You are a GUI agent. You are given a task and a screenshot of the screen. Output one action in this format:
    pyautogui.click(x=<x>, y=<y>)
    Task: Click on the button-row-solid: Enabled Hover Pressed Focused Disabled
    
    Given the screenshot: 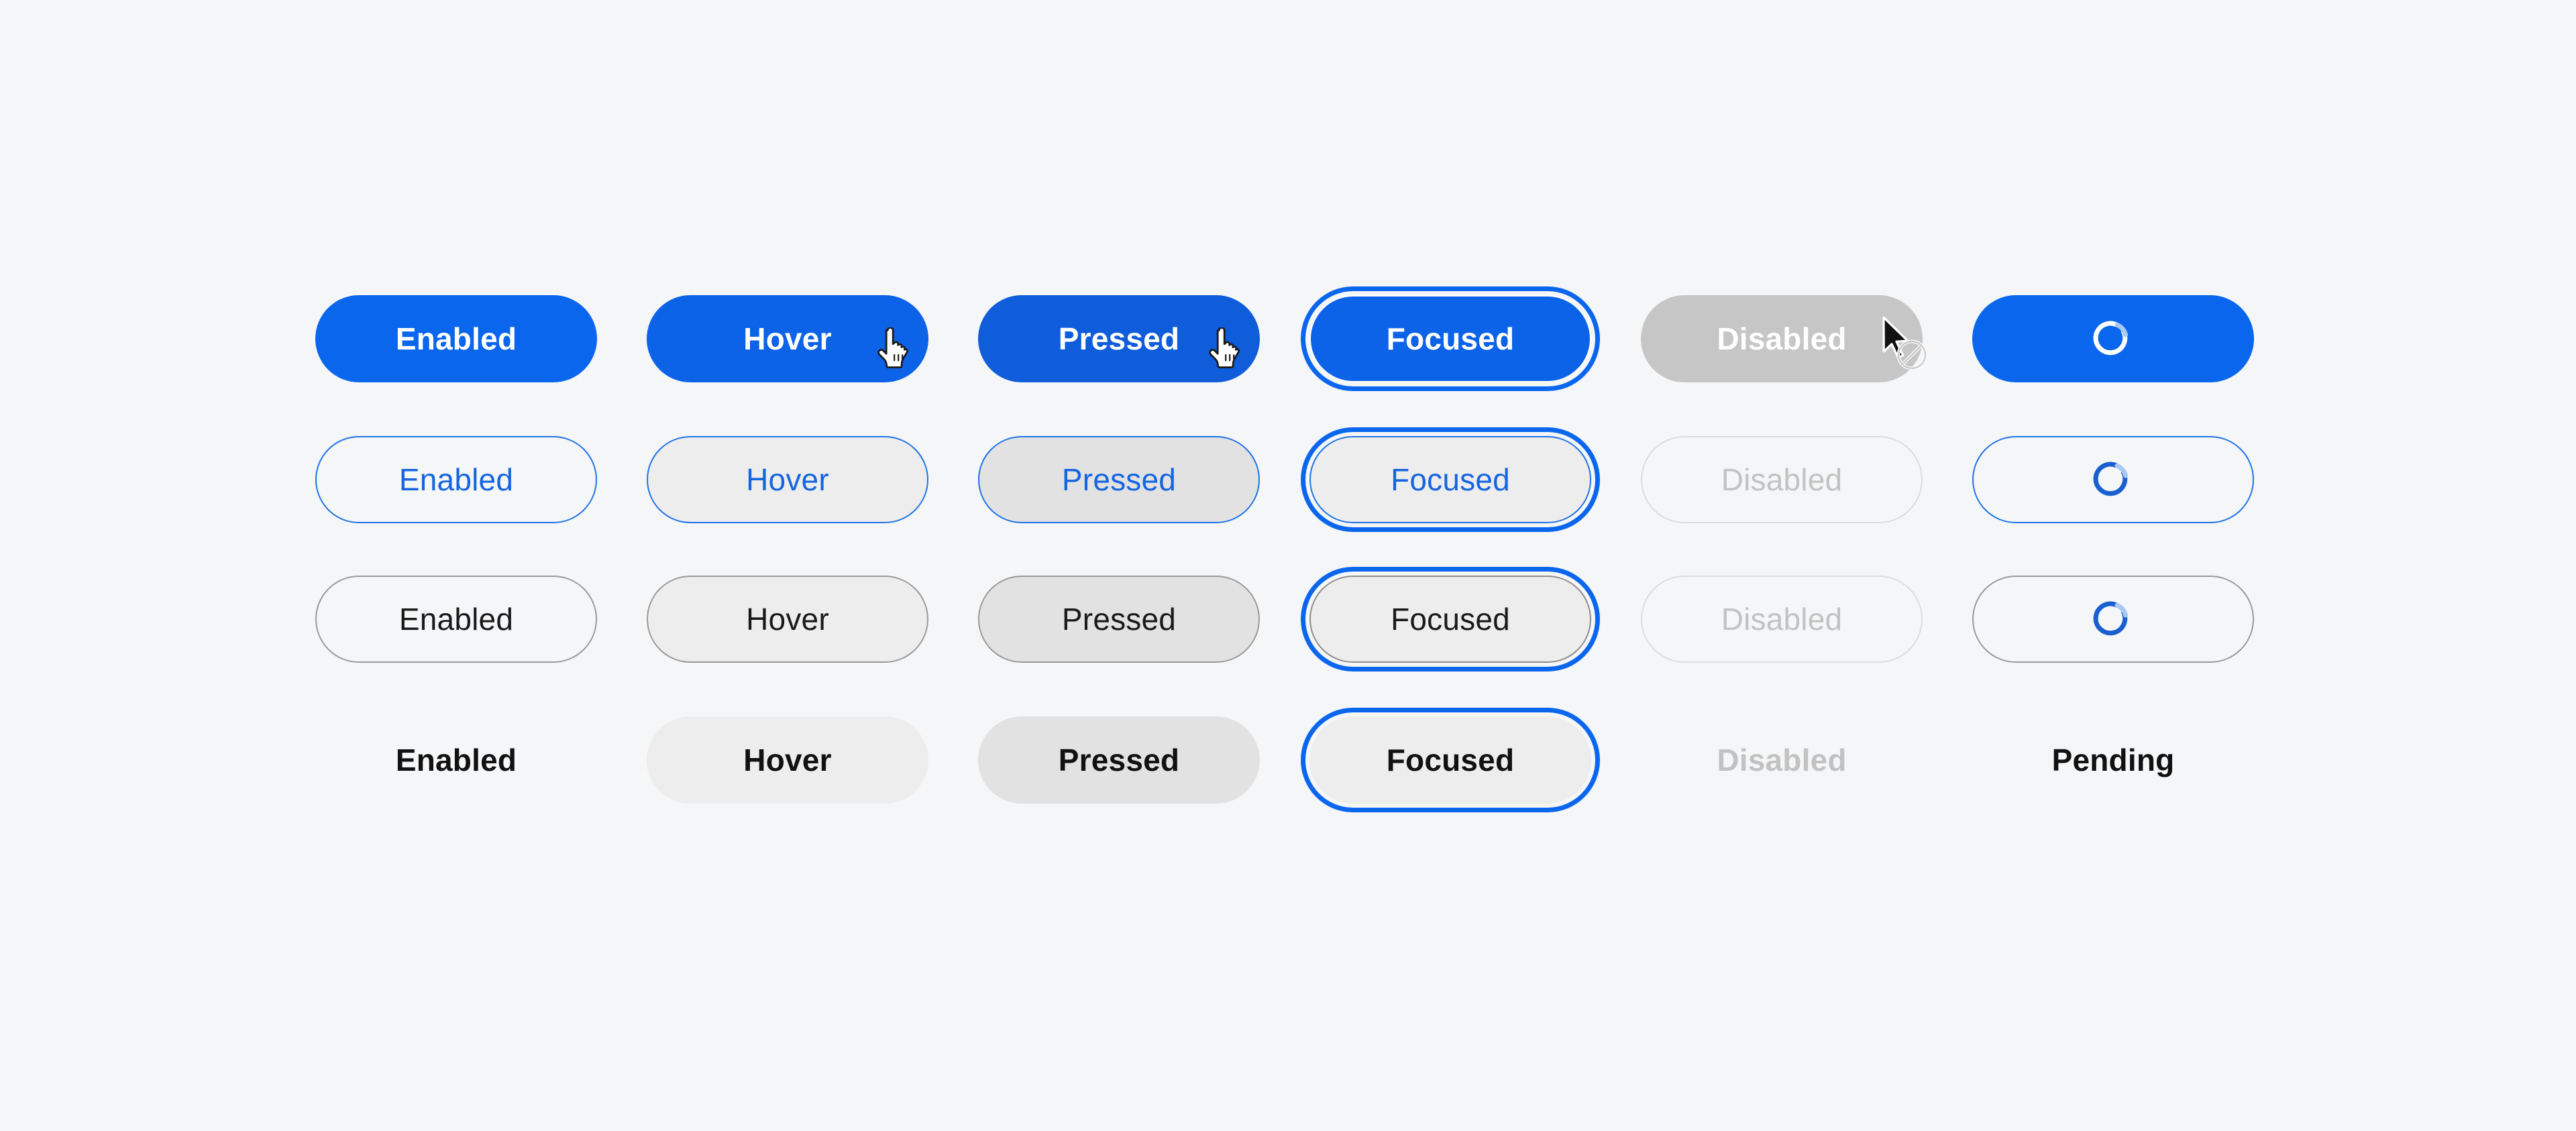 What is the action you would take?
    pyautogui.click(x=1309, y=338)
    